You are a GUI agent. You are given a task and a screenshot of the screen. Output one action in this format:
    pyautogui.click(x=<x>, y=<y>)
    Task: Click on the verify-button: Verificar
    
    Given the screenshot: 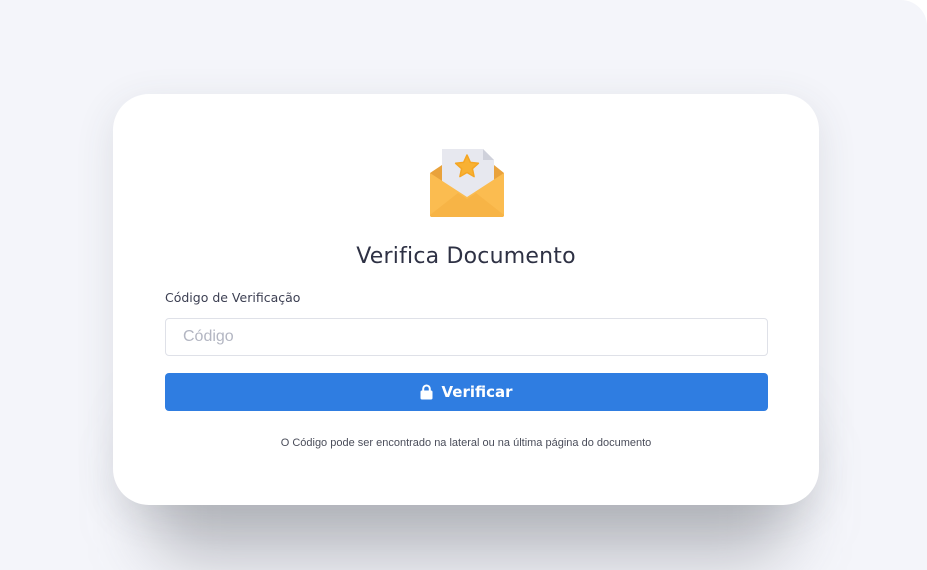 What is the action you would take?
    pyautogui.click(x=466, y=392)
    